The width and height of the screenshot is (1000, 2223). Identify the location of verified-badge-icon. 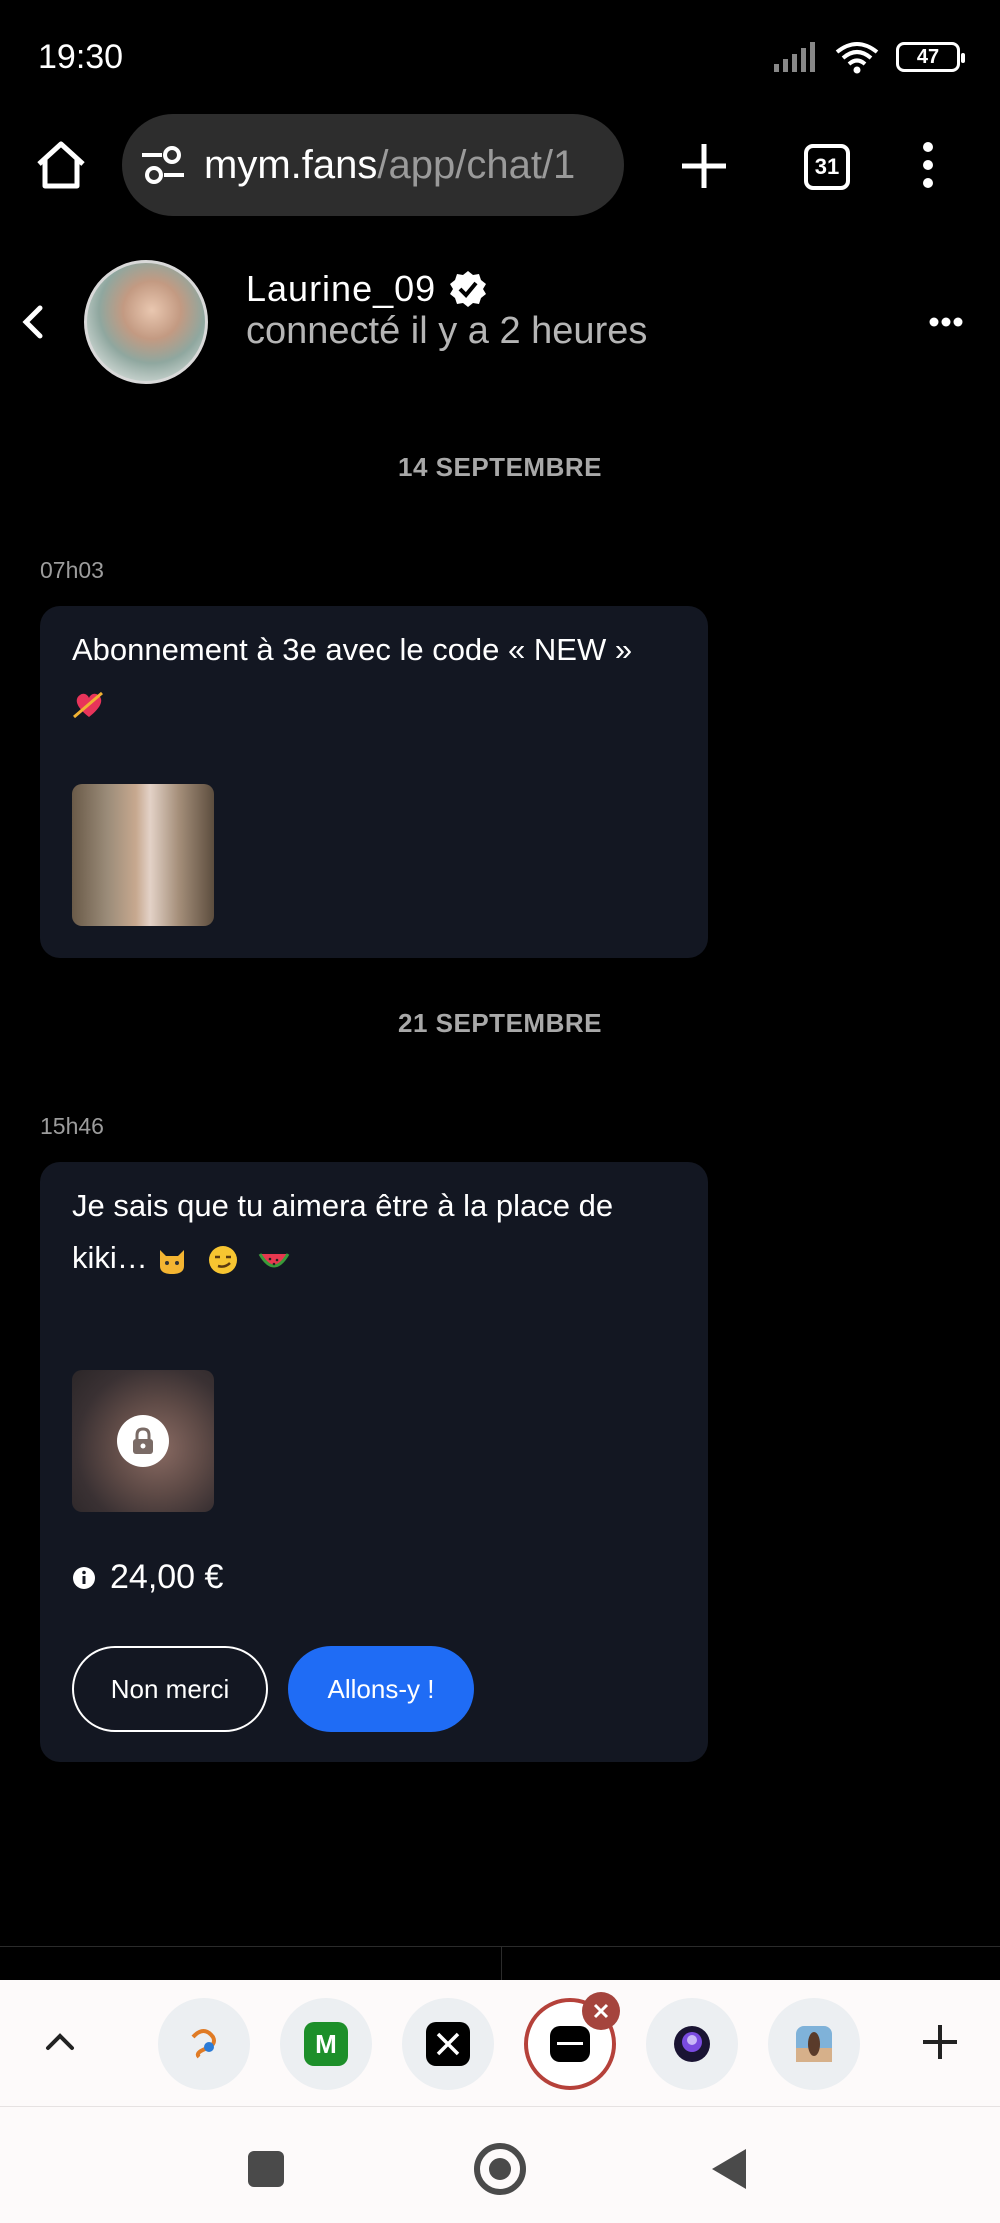
(468, 289).